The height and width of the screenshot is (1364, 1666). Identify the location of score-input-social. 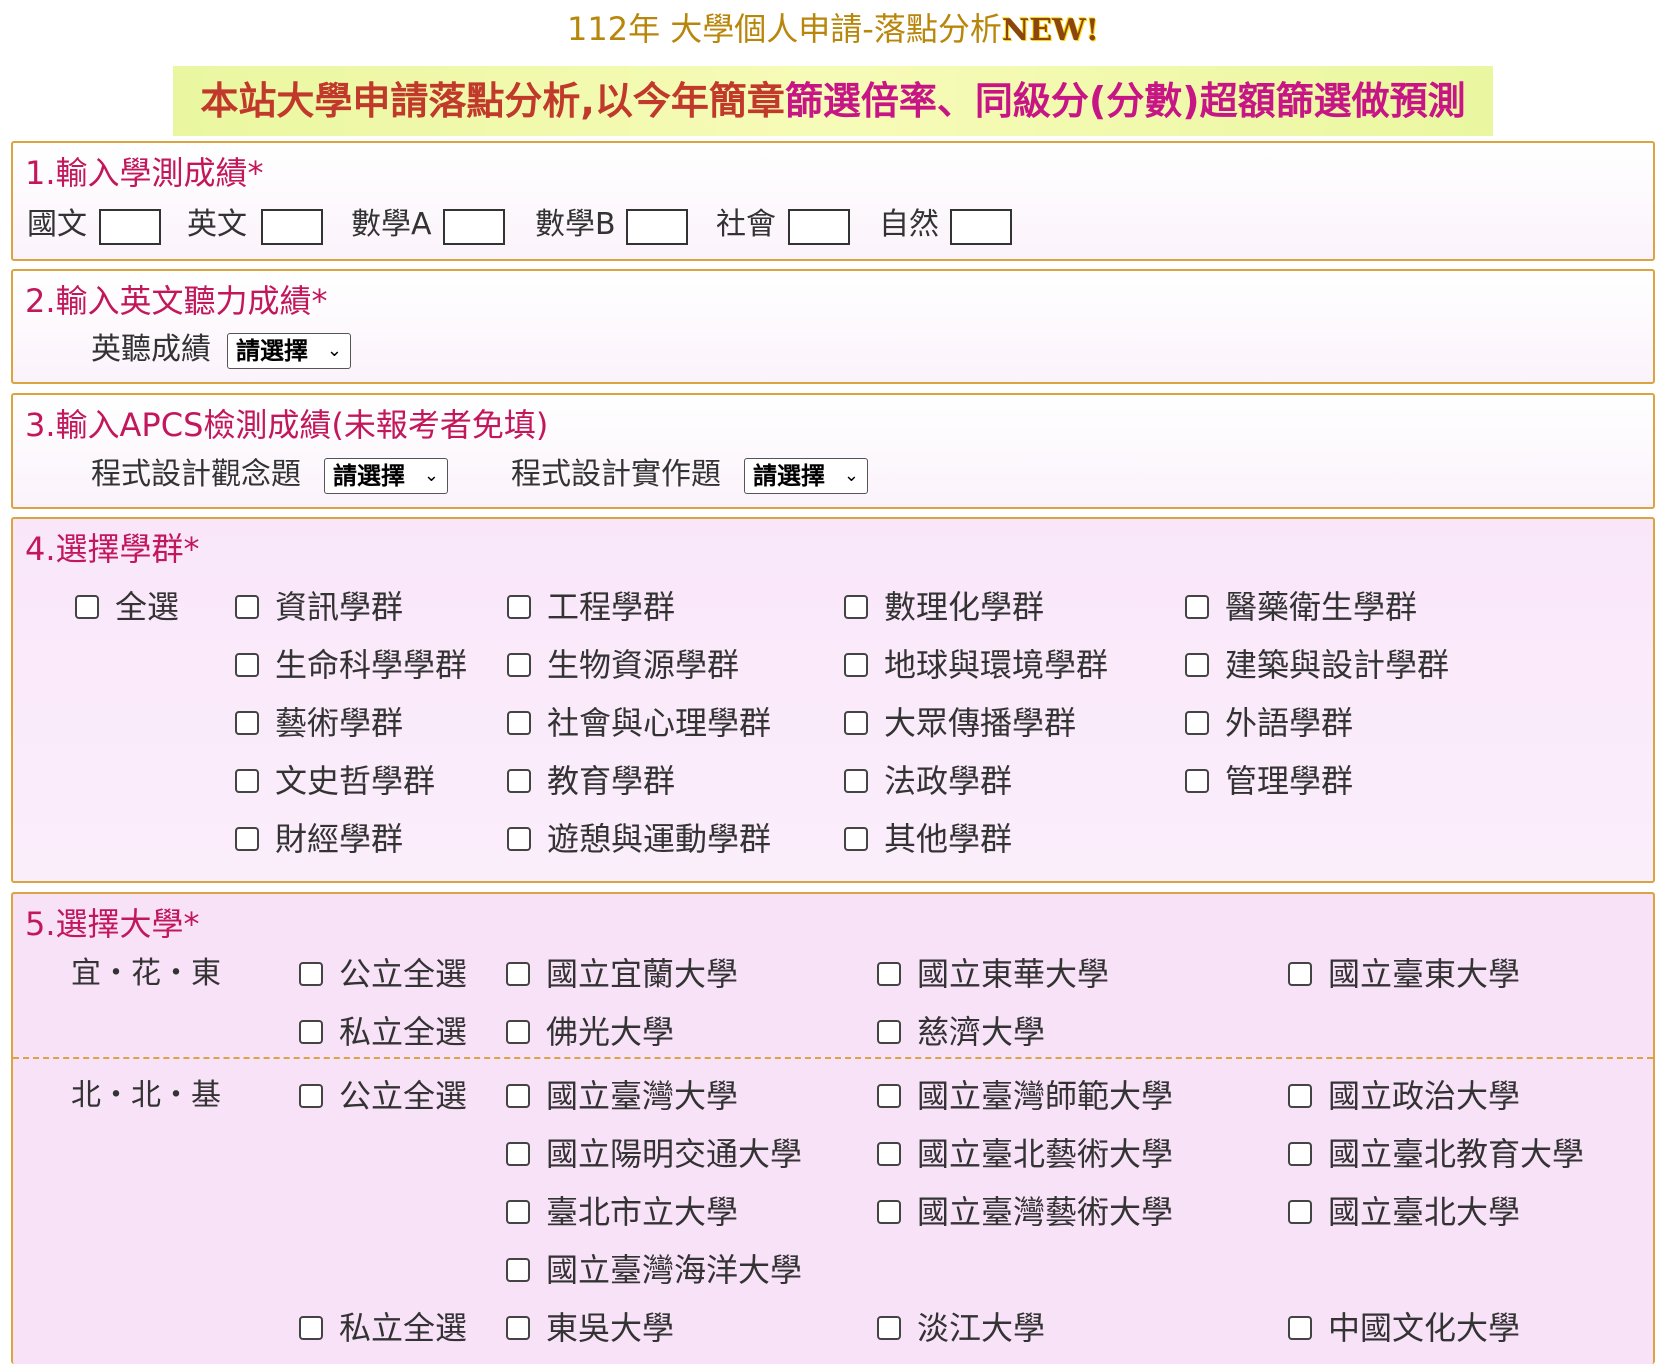
(819, 227).